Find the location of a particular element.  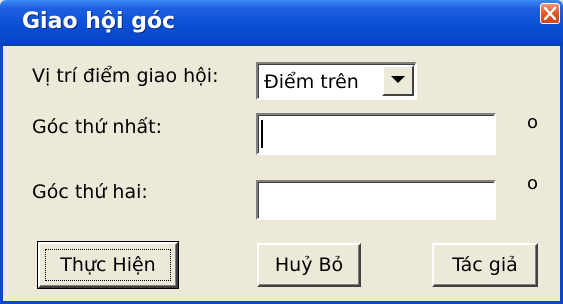

cancel-button: Huỷ Bỏ is located at coordinates (309, 265).